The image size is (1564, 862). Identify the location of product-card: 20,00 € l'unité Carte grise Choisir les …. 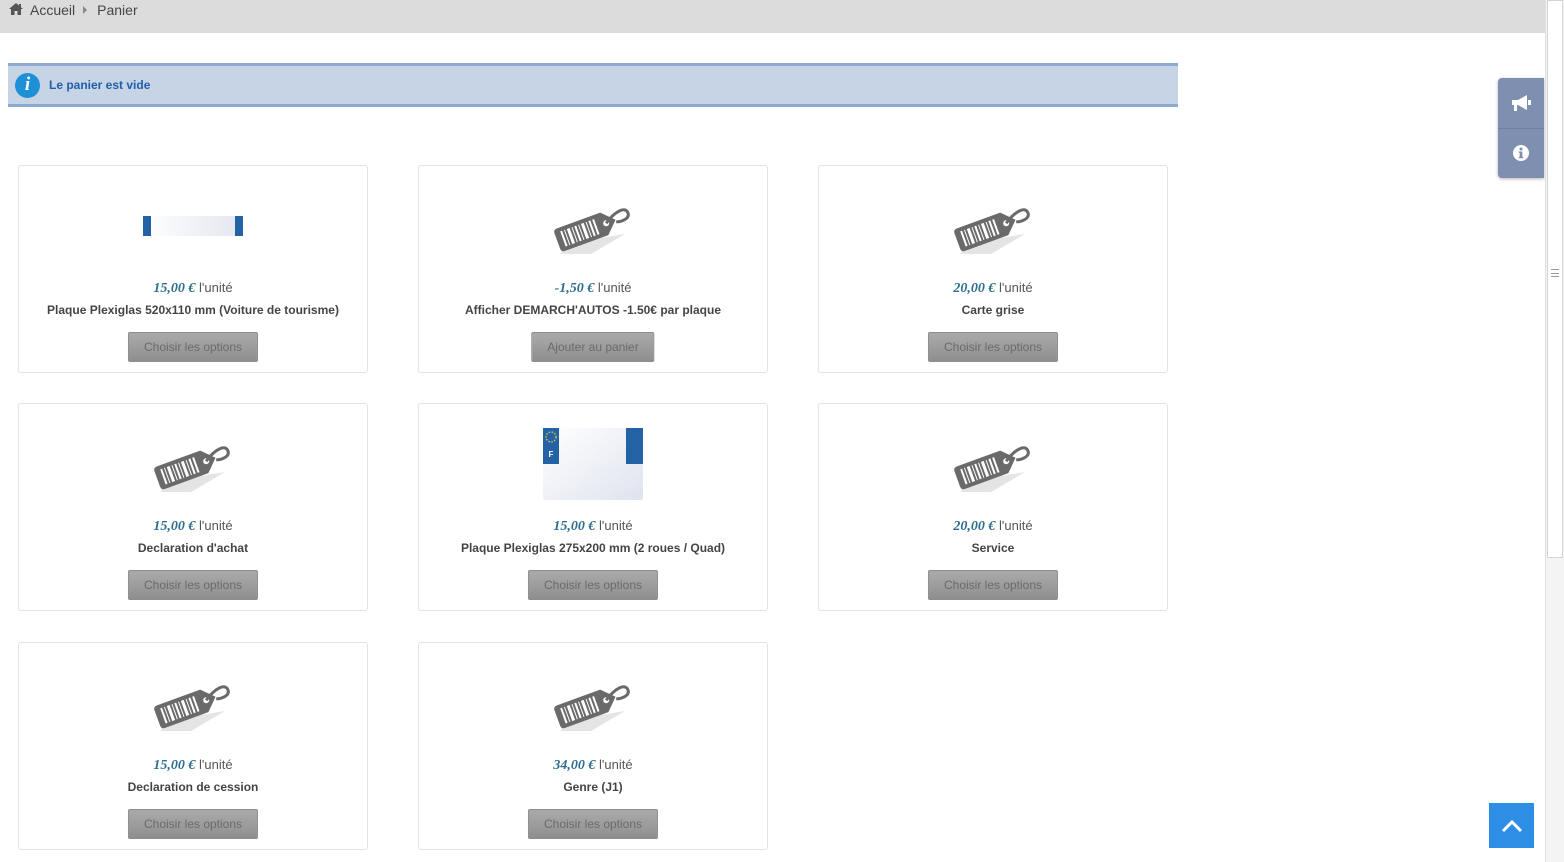
(993, 269).